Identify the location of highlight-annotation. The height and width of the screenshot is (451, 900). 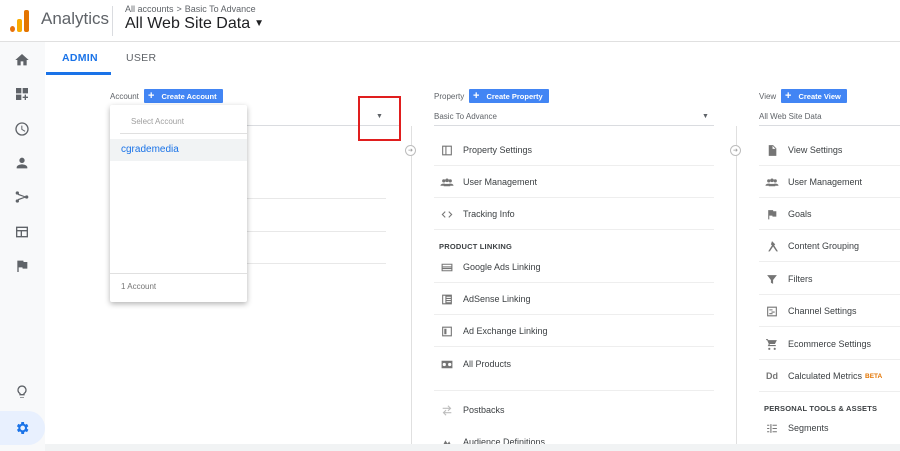
(379, 118).